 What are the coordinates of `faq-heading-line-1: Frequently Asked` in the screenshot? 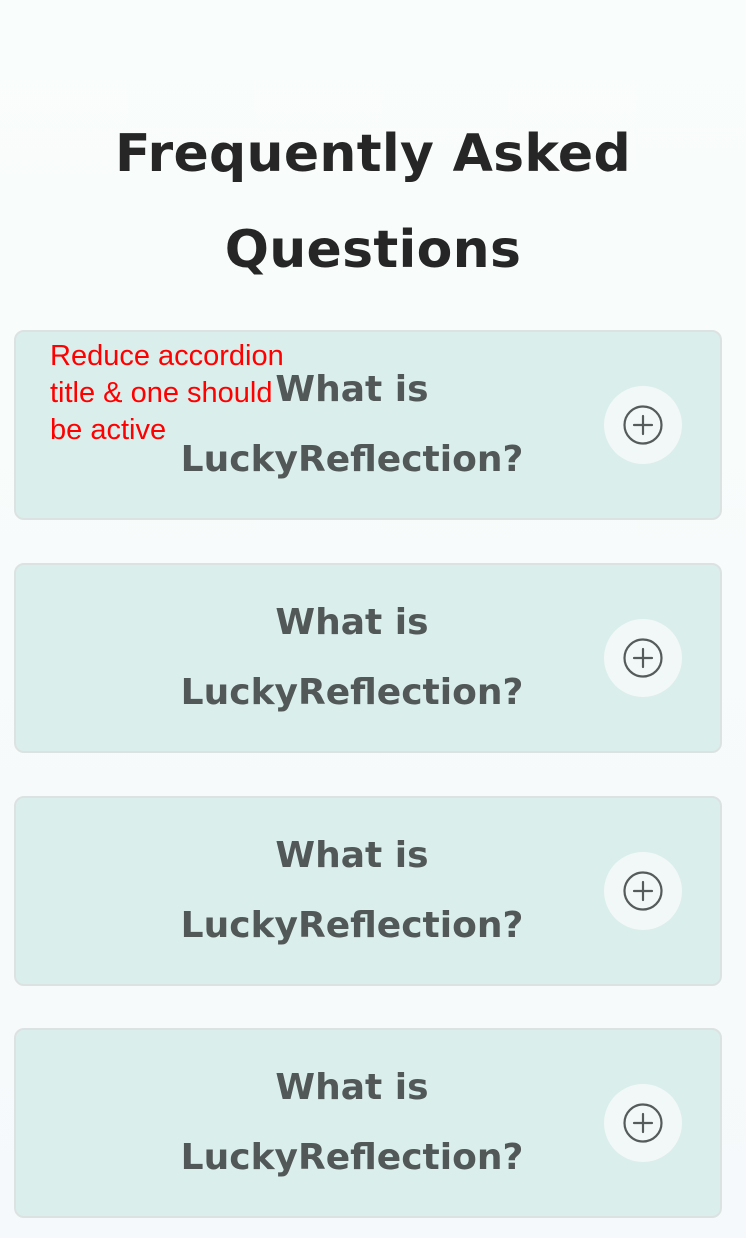 It's located at (373, 154).